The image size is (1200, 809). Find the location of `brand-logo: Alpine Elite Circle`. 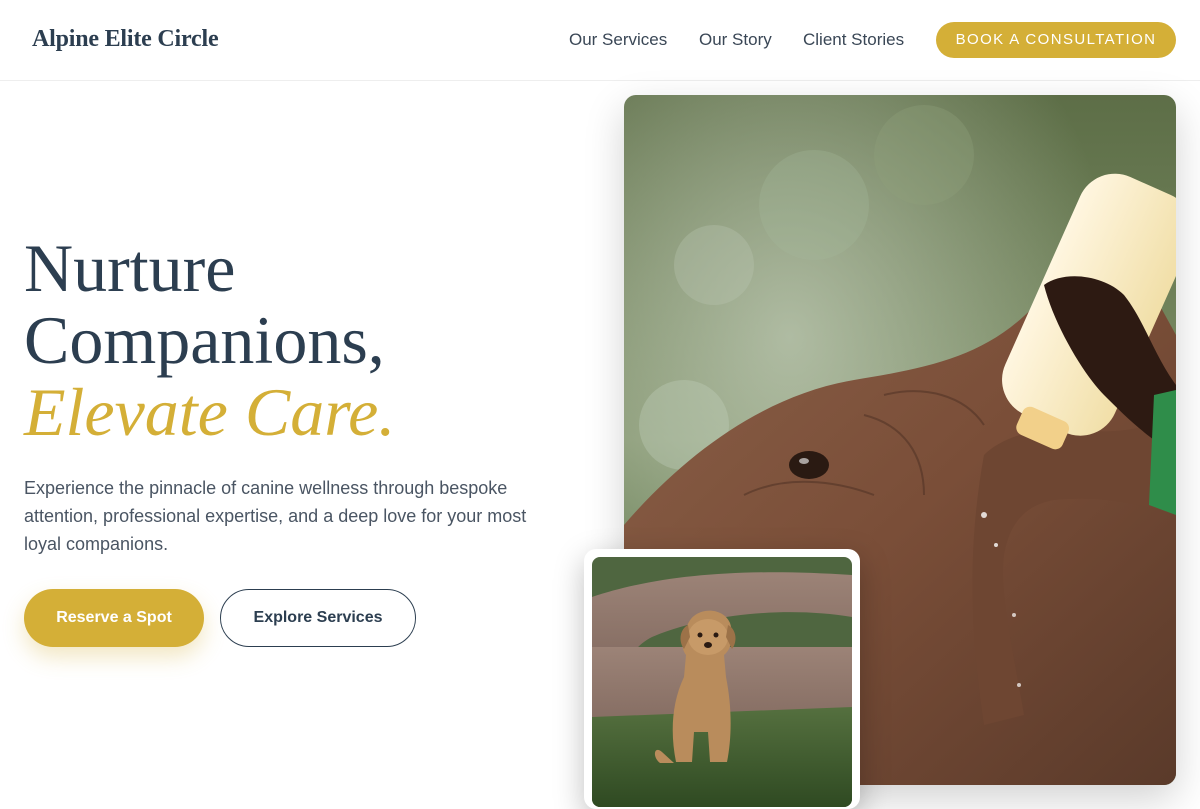

brand-logo: Alpine Elite Circle is located at coordinates (125, 39).